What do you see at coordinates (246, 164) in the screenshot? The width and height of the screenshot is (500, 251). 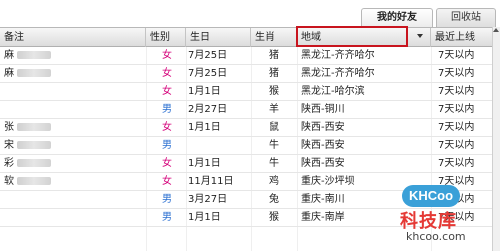 I see `table-row: 彩 女 1月1日 牛 陕西-西安 7天以内` at bounding box center [246, 164].